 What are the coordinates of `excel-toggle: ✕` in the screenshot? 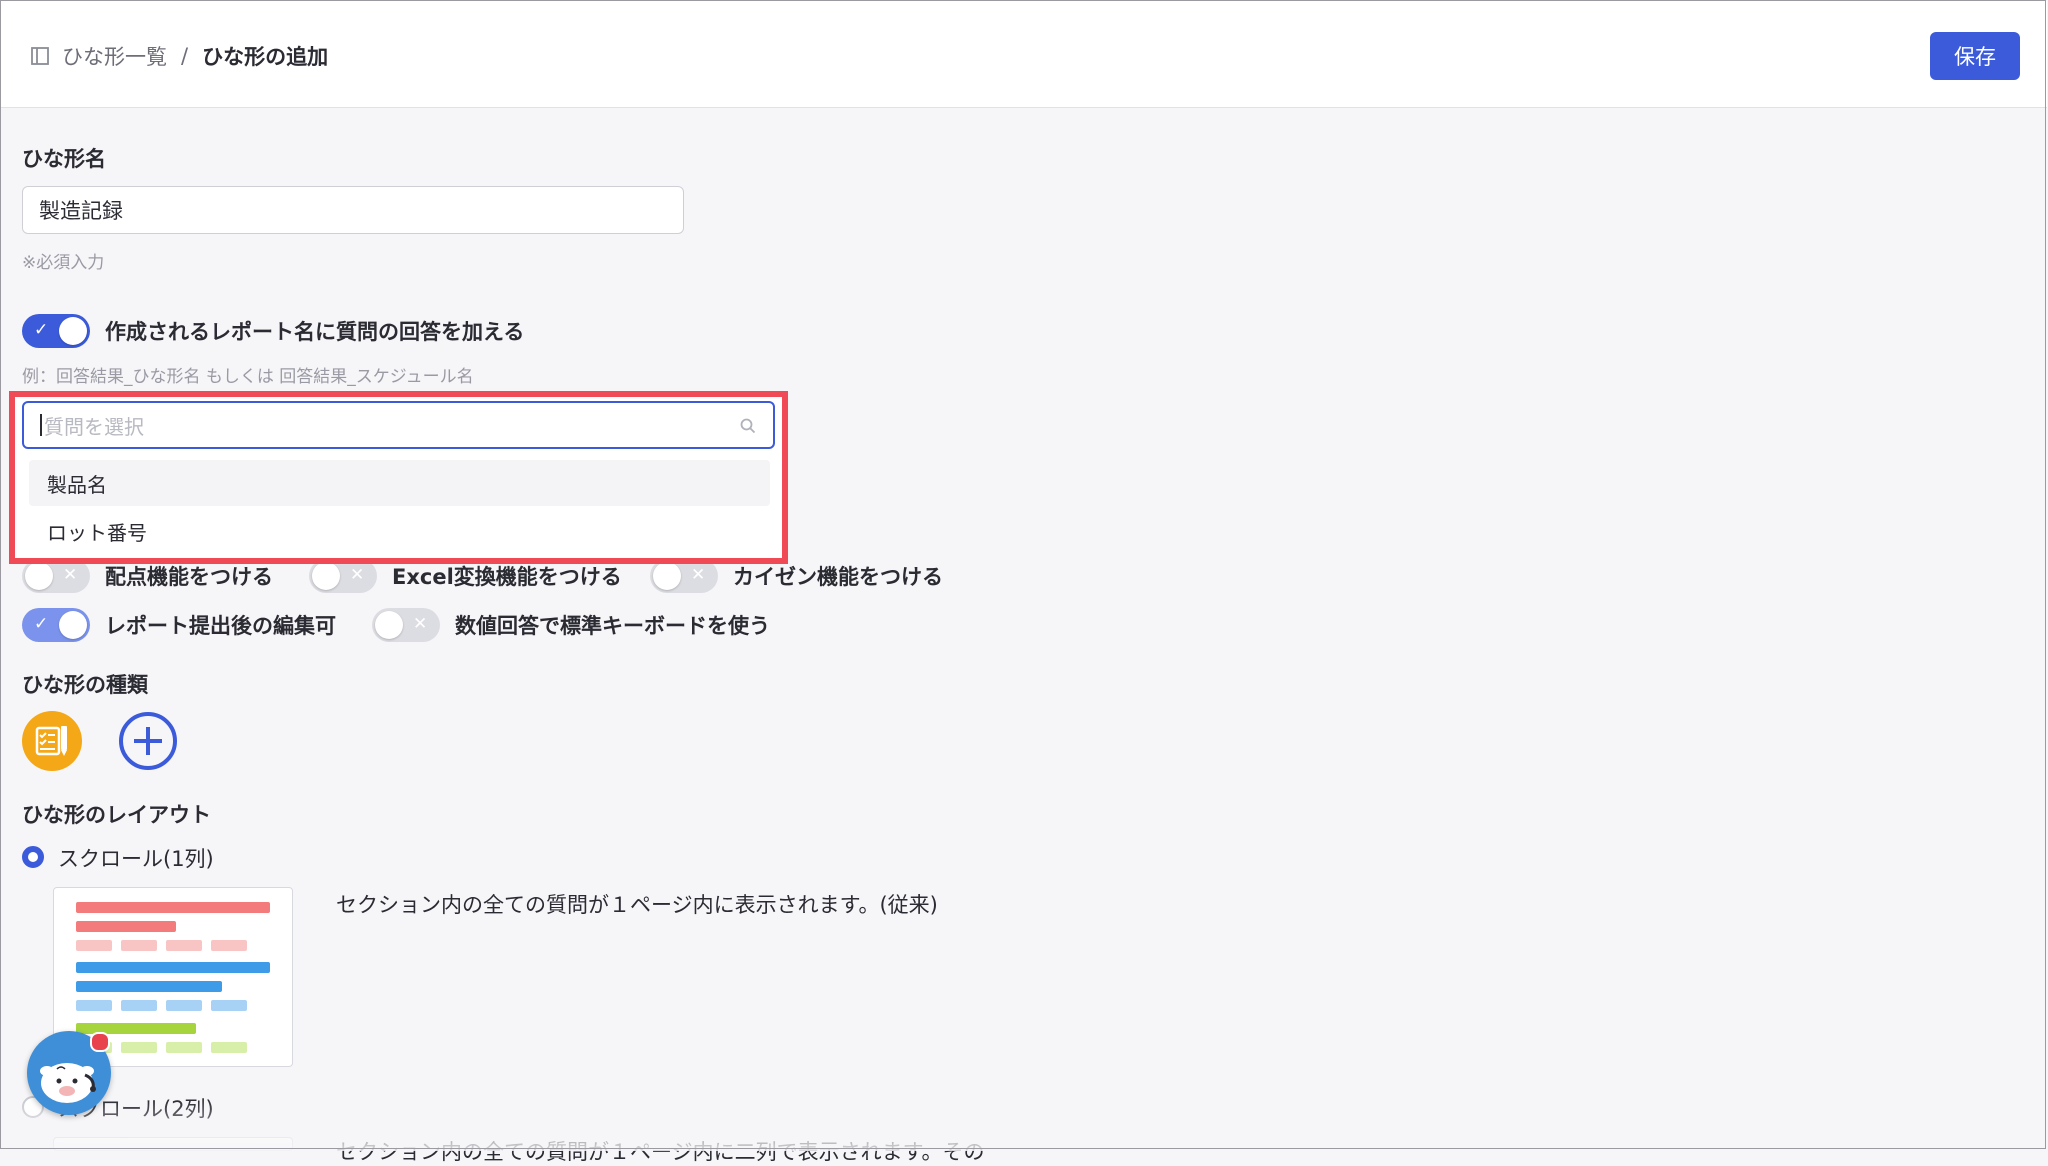 It's located at (343, 576).